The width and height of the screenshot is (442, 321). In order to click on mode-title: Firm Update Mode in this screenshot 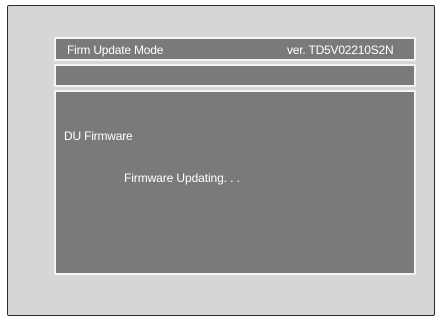, I will do `click(115, 50)`.